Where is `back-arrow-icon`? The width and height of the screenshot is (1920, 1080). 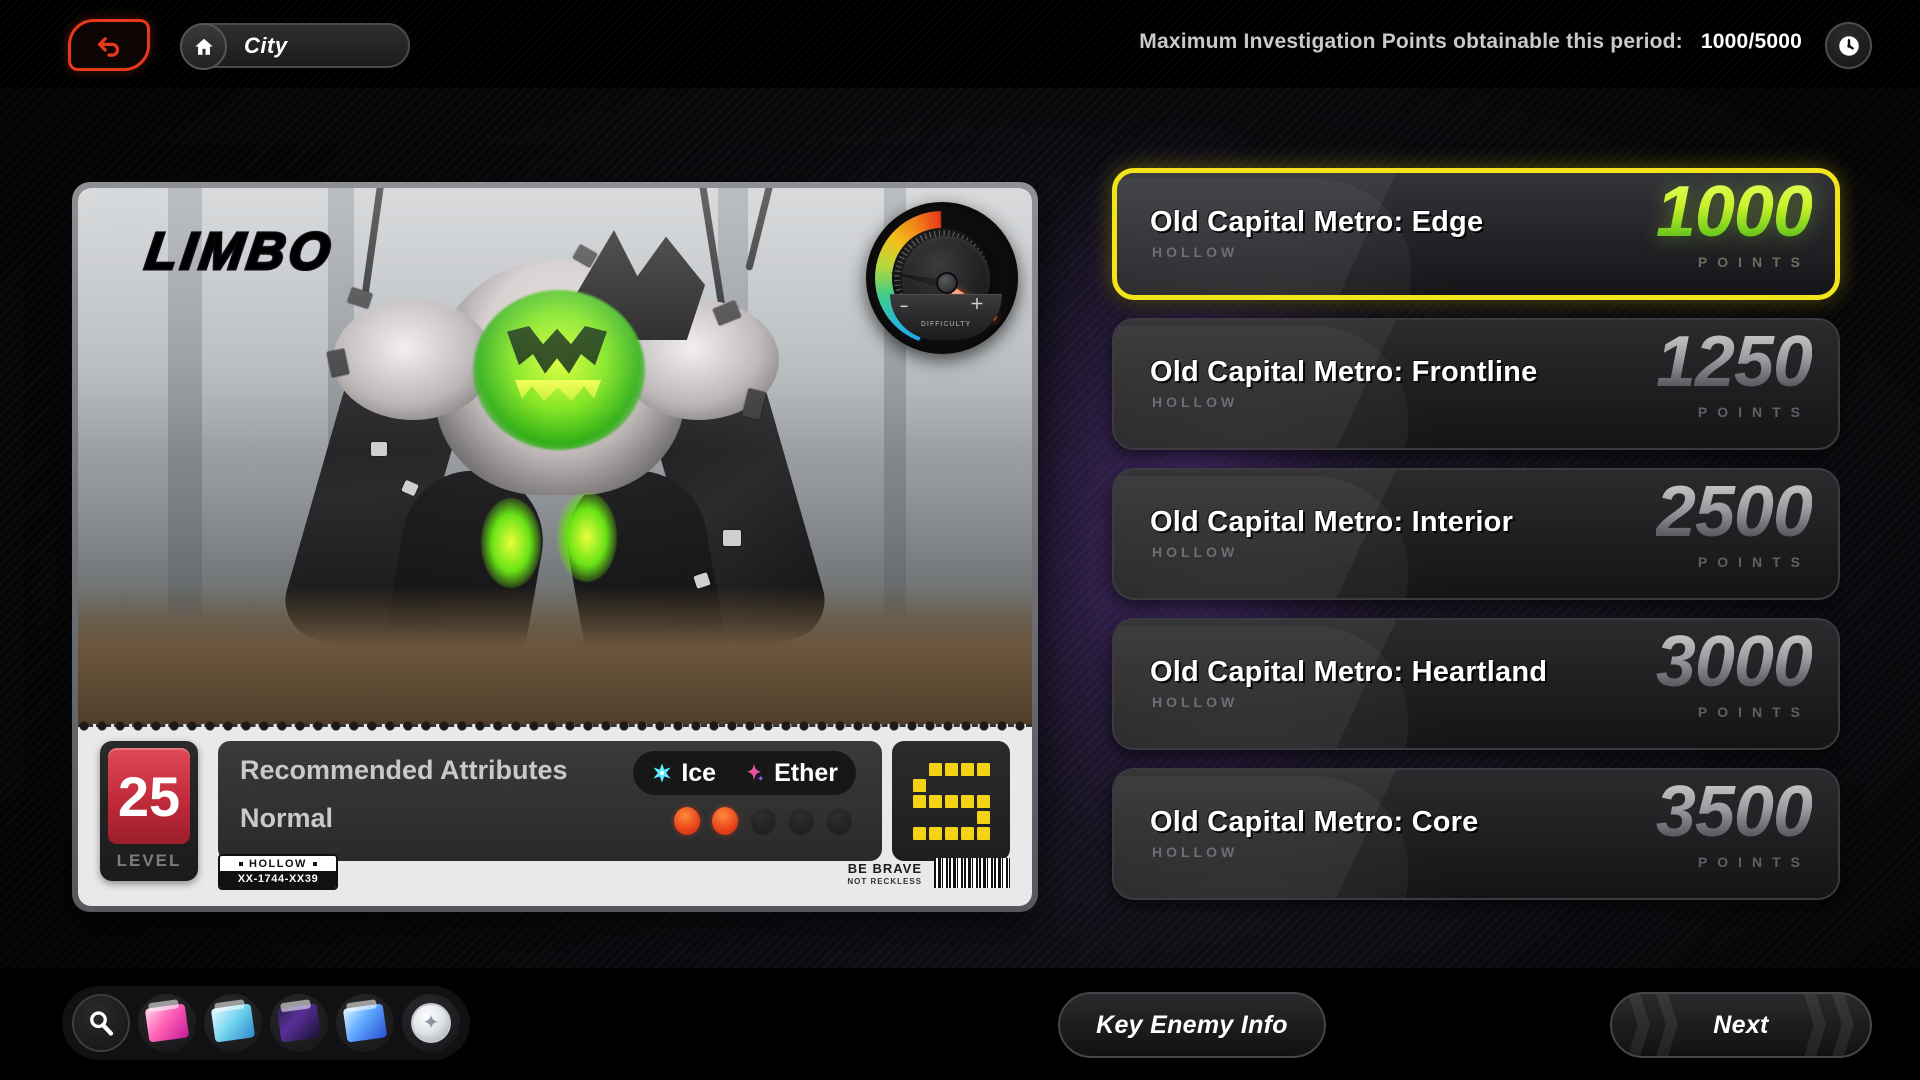 back-arrow-icon is located at coordinates (109, 47).